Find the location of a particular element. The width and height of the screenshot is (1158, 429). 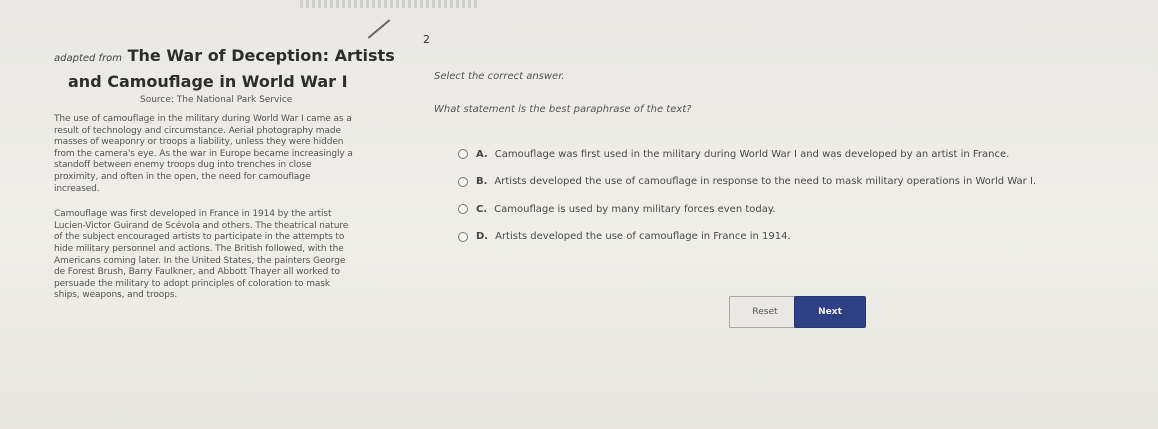

passage-source: Source: The National Park Service is located at coordinates (216, 100).